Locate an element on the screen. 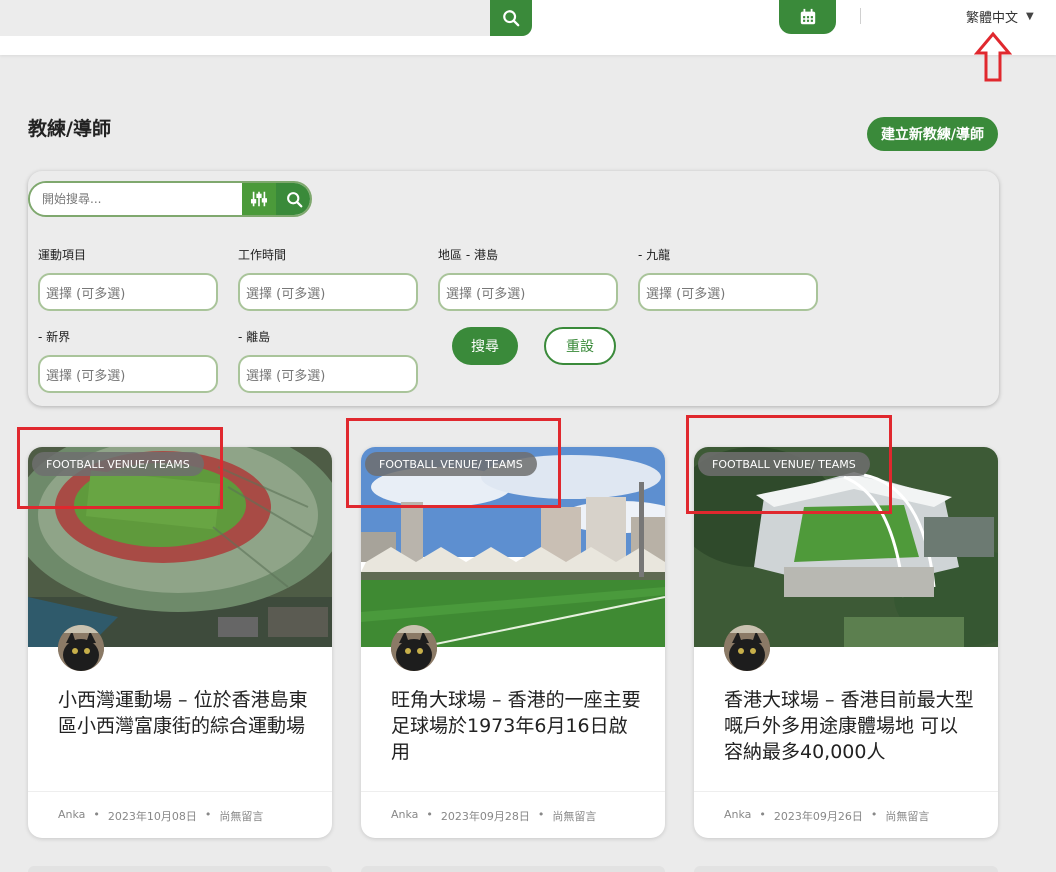 The image size is (1056, 872). work-time-filter-label: 工作時間 is located at coordinates (262, 255).